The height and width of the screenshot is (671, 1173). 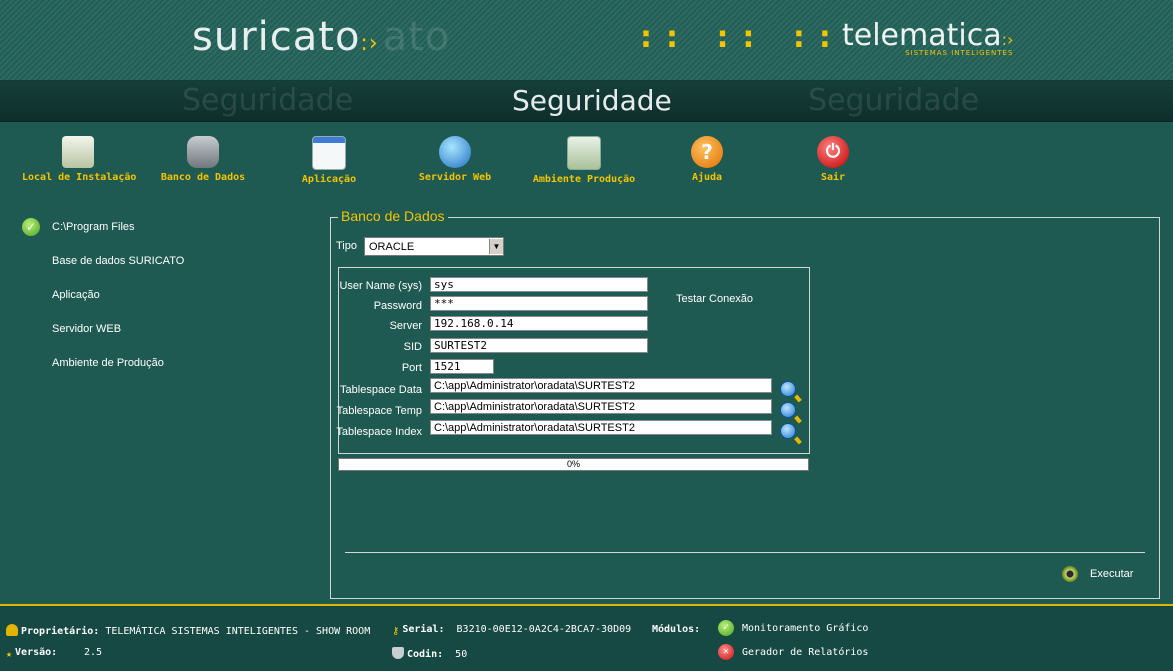 I want to click on toolbar-label: Banco de Dados, so click(x=203, y=177).